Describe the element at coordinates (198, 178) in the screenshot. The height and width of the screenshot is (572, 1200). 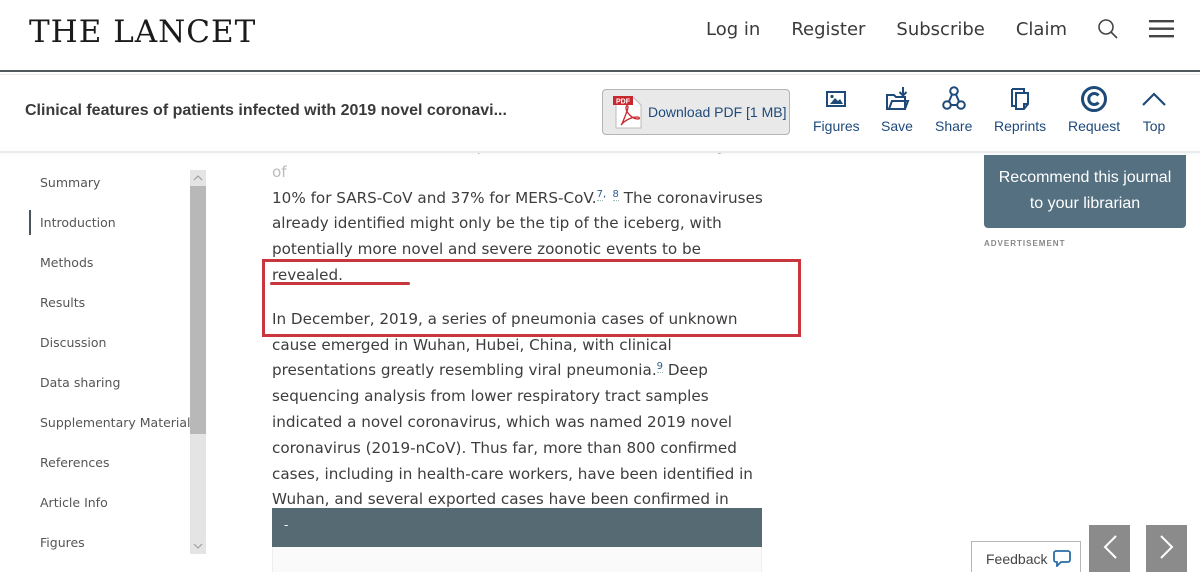
I see `scroll-up-arrow-icon` at that location.